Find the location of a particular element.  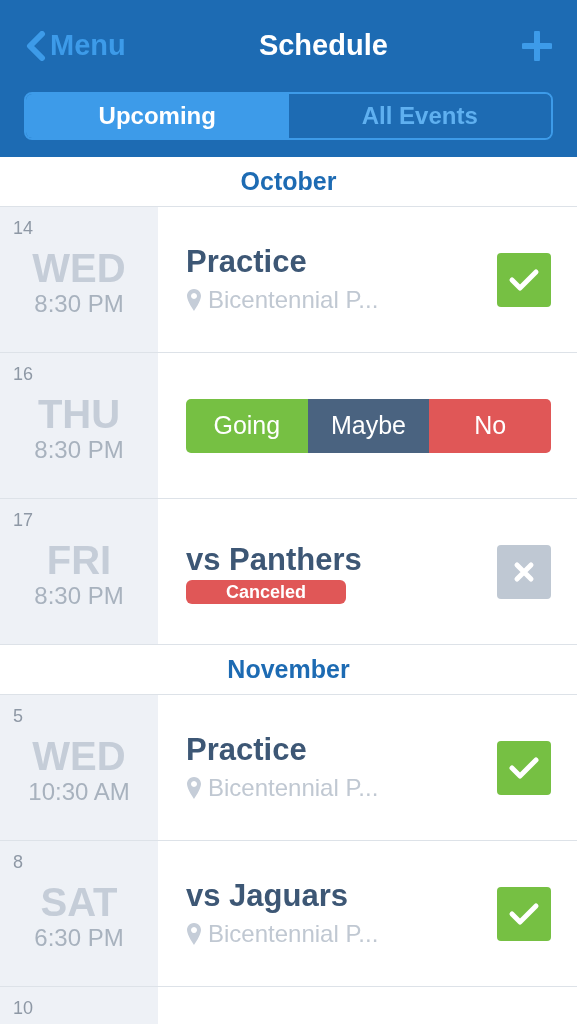

event-time: 10:30 AM is located at coordinates (79, 792).